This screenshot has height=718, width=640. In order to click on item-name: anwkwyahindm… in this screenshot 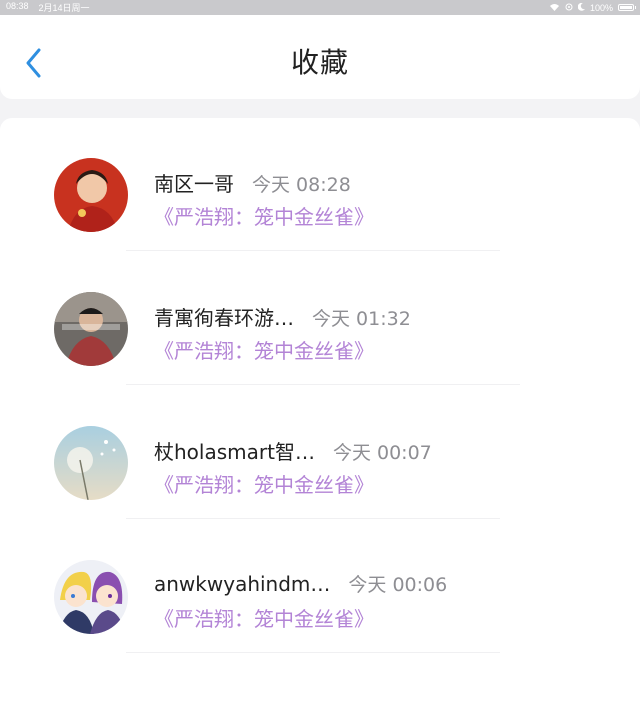, I will do `click(242, 584)`.